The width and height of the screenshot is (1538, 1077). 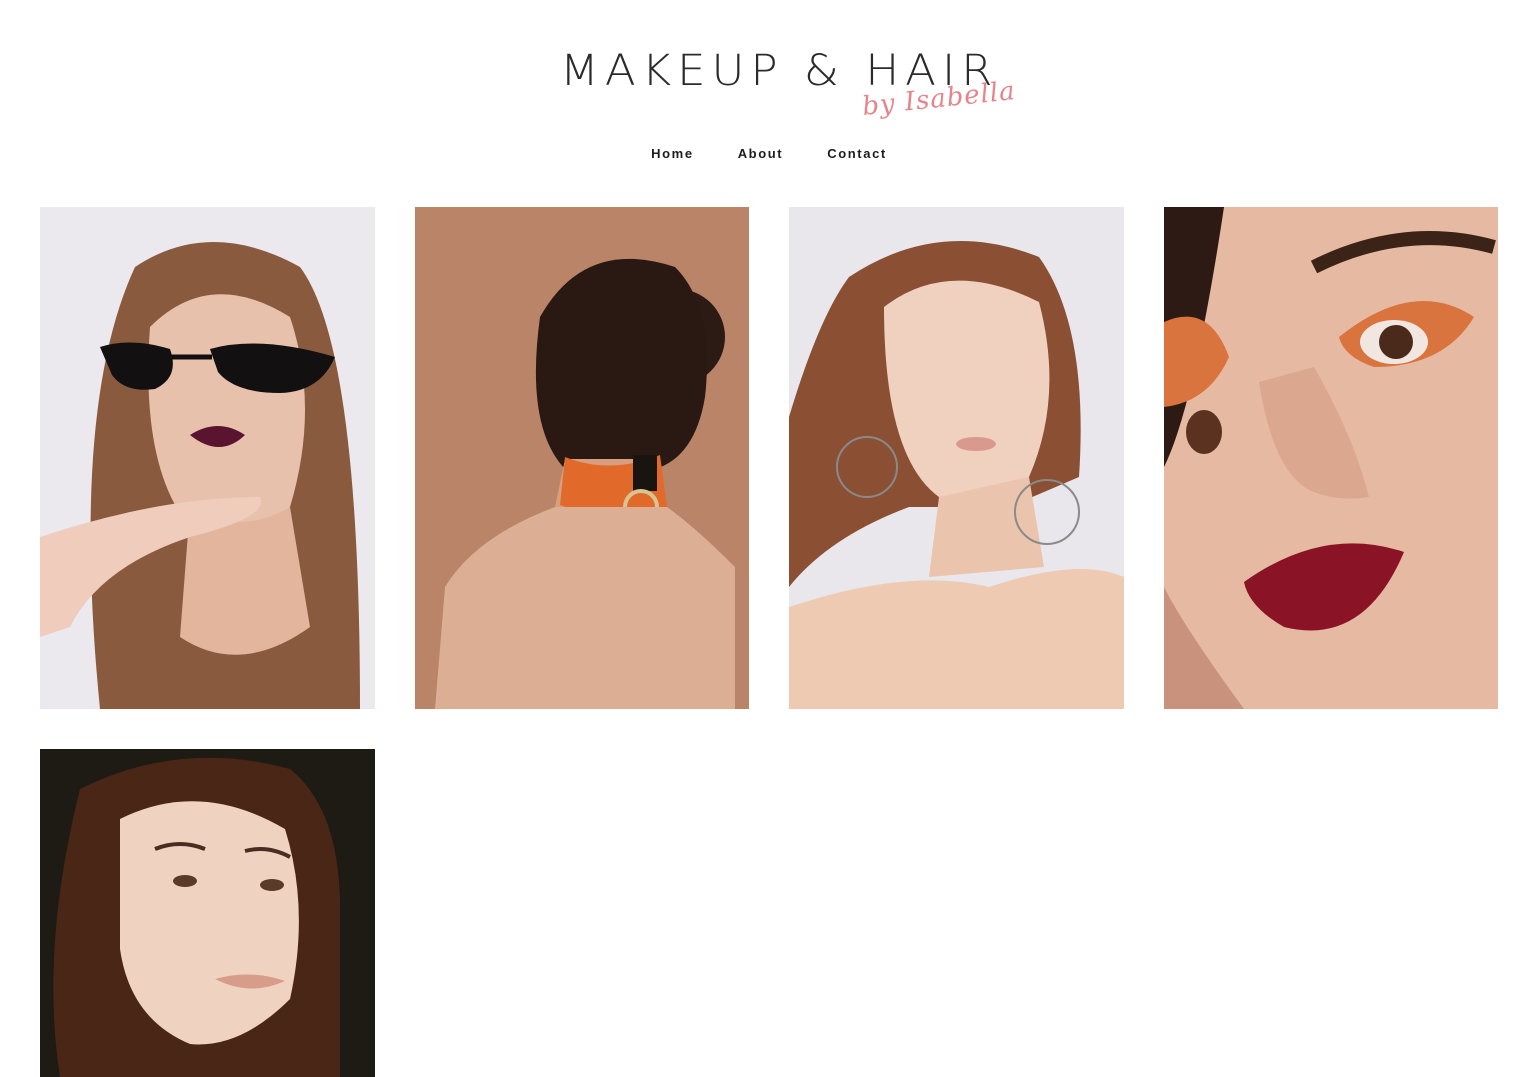 I want to click on main-navigation: Home About Contact, so click(x=769, y=153).